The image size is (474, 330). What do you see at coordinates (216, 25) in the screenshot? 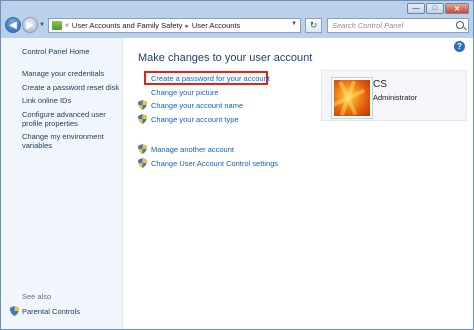
I see `breadcrumb-user-accounts: User Accounts` at bounding box center [216, 25].